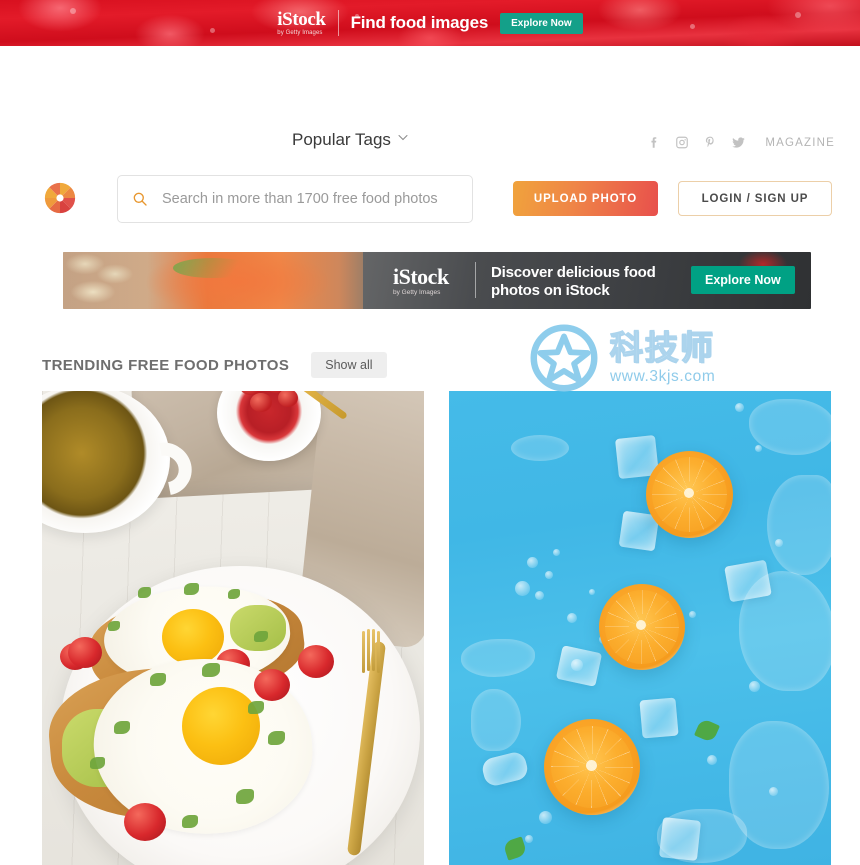 This screenshot has height=865, width=860. I want to click on site-logo, so click(60, 198).